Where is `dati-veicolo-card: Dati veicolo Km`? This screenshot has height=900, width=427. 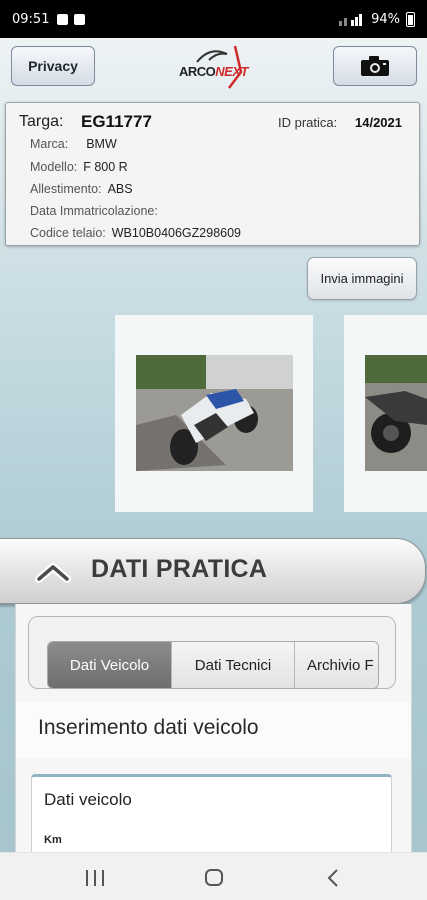
dati-veicolo-card: Dati veicolo Km is located at coordinates (211, 819).